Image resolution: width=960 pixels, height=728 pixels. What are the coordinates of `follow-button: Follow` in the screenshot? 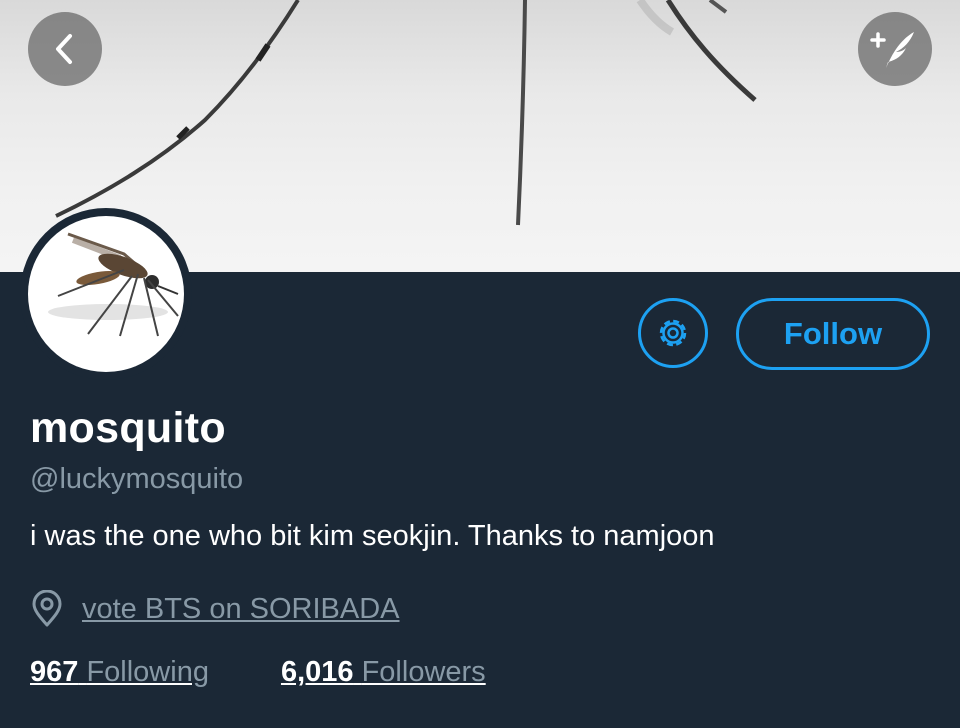 It's located at (833, 334).